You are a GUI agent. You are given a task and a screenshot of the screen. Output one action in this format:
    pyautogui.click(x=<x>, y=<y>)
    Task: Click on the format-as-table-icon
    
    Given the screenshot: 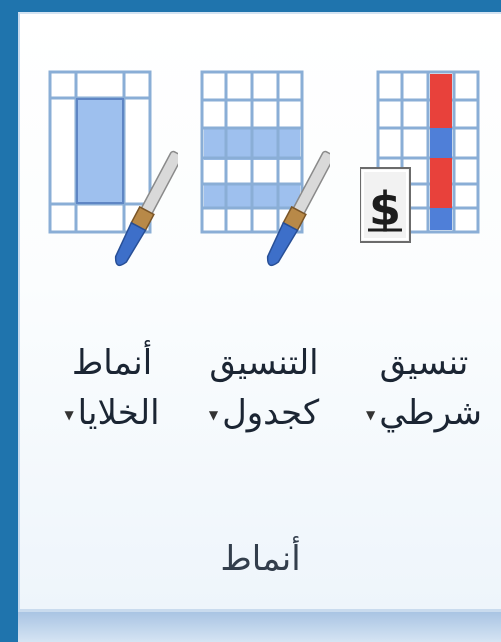 What is the action you would take?
    pyautogui.click(x=267, y=175)
    